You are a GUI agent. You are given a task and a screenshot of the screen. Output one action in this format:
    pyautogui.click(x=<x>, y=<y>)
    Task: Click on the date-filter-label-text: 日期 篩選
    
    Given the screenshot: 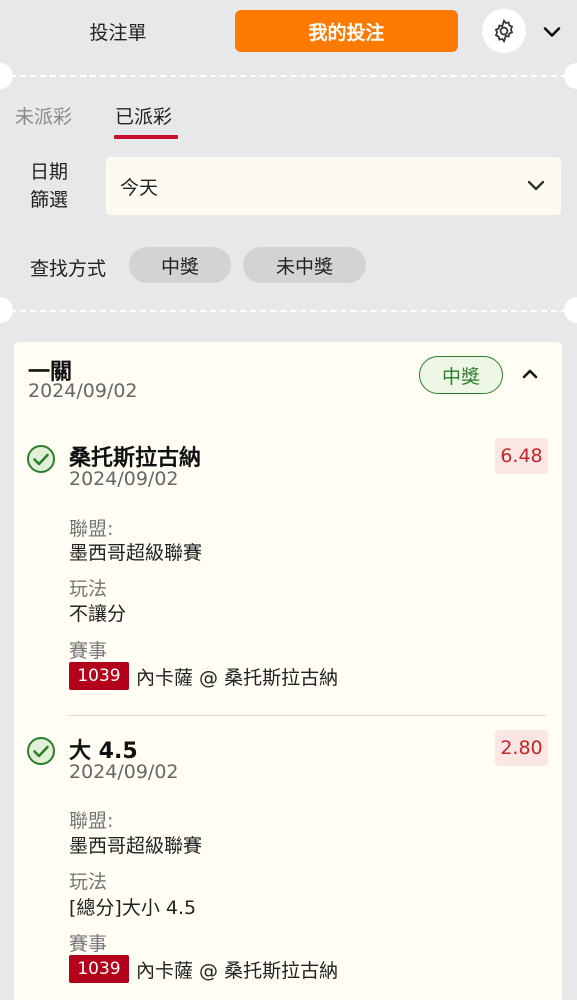 What is the action you would take?
    pyautogui.click(x=49, y=186)
    